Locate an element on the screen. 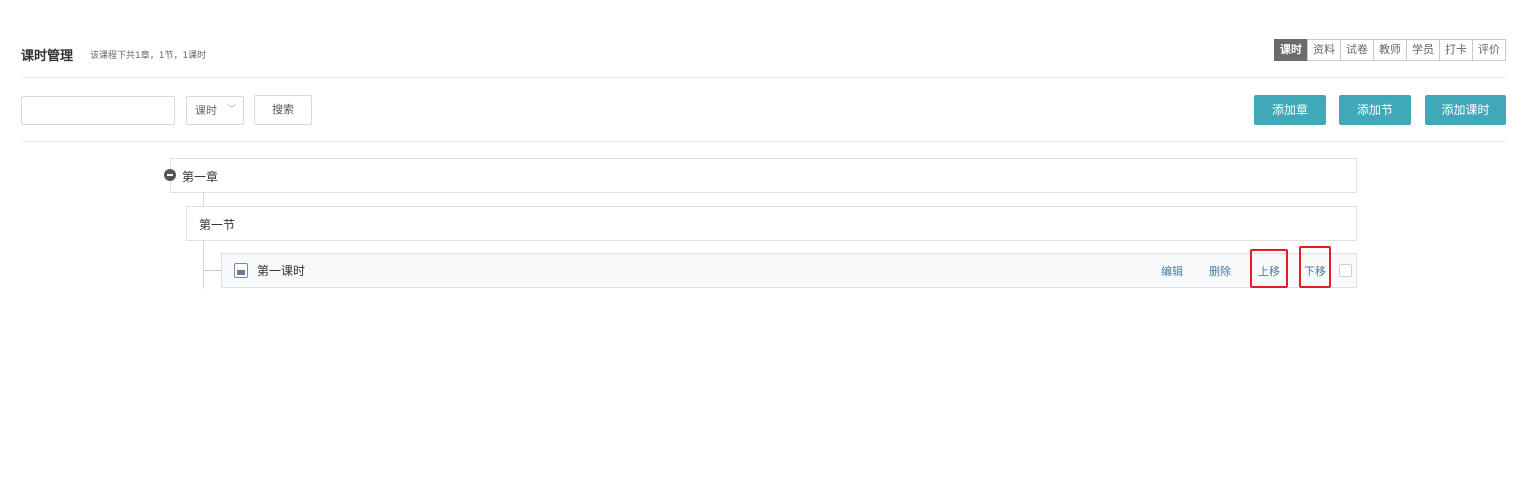 The height and width of the screenshot is (488, 1524). edit-link: 编辑 is located at coordinates (1172, 271).